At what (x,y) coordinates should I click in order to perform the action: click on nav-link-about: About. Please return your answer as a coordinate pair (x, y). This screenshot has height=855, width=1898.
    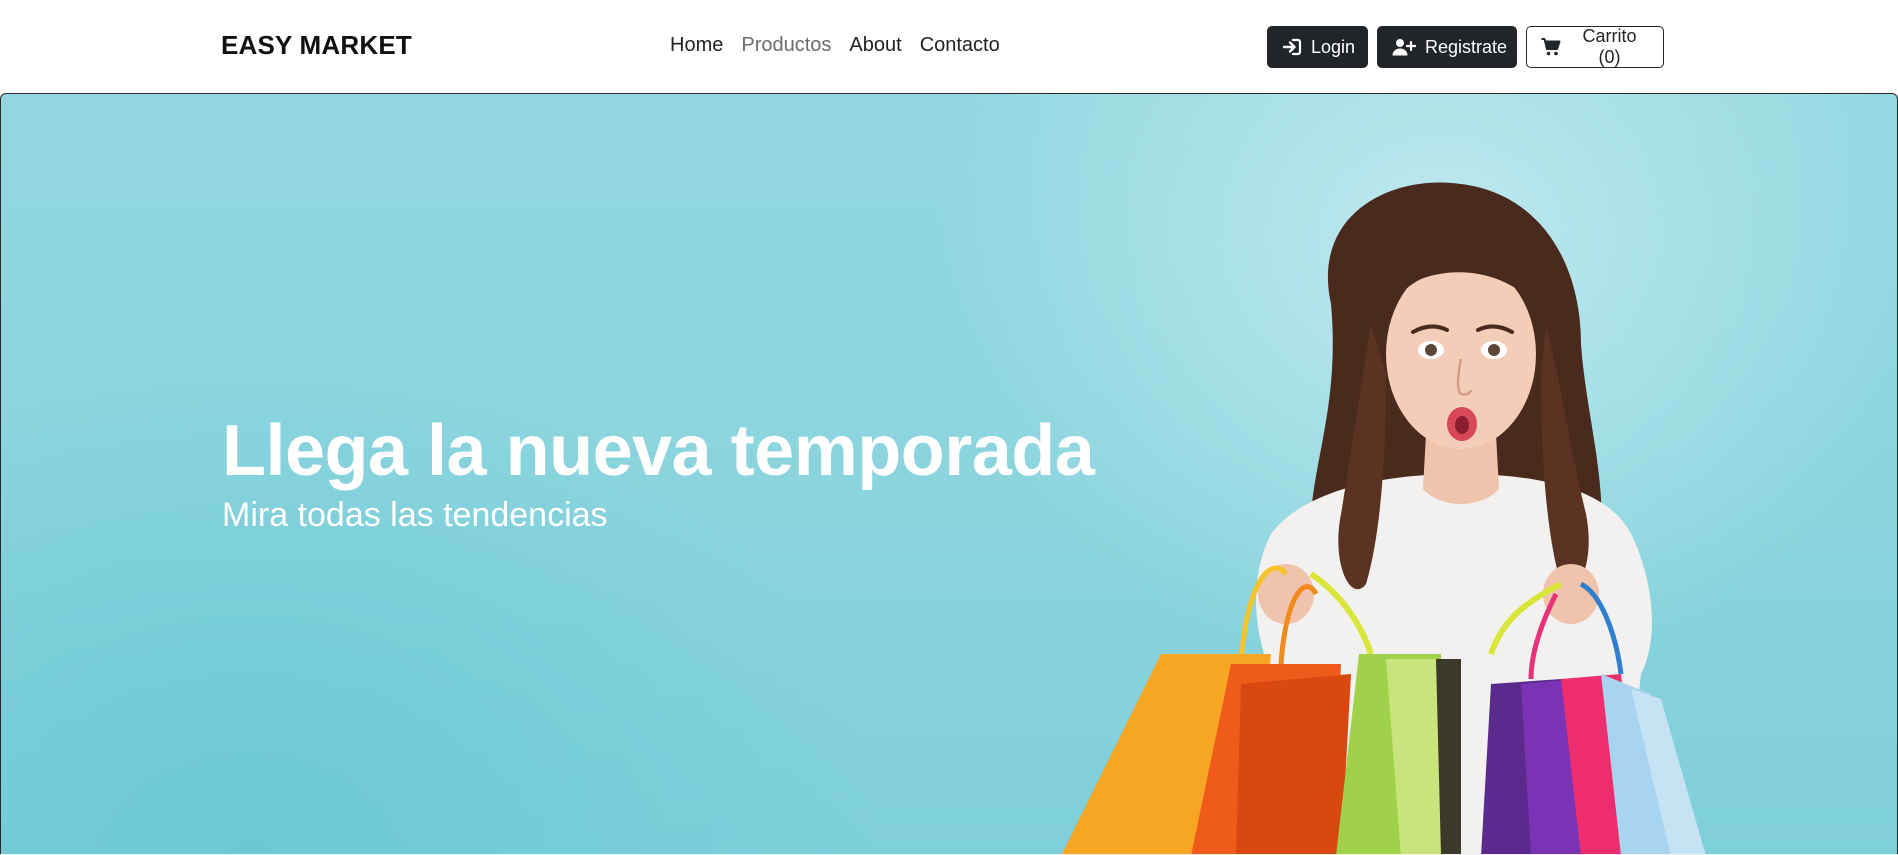
    Looking at the image, I should click on (875, 45).